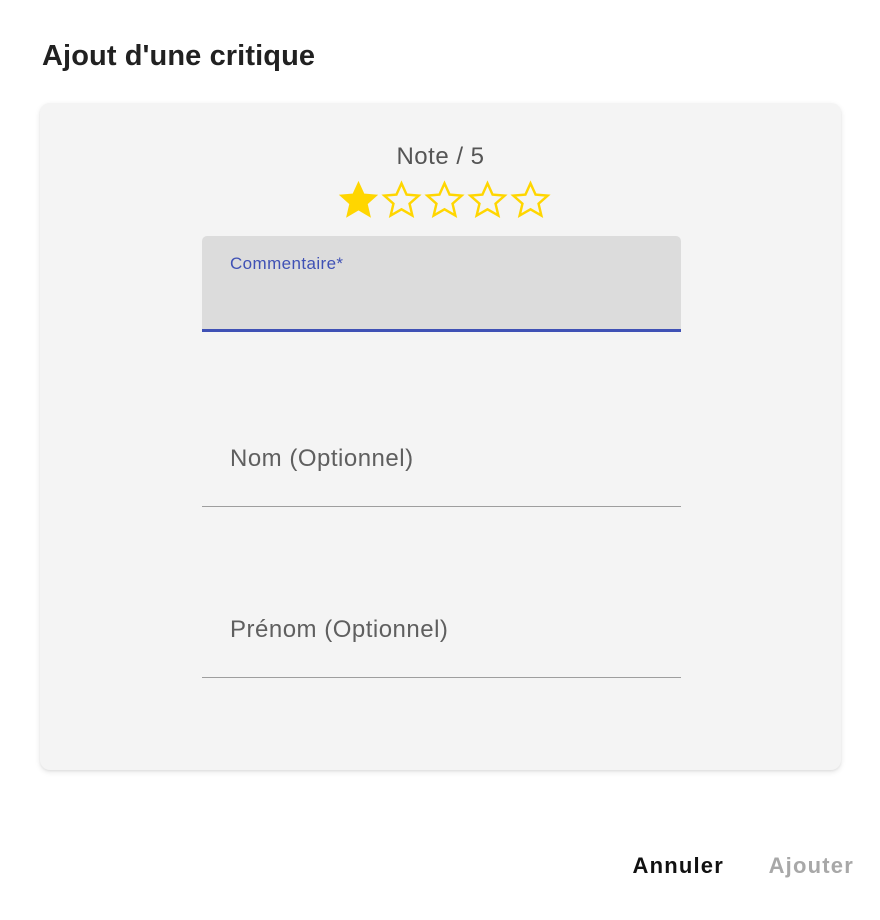 This screenshot has height=920, width=880. I want to click on prenom-input, so click(442, 631).